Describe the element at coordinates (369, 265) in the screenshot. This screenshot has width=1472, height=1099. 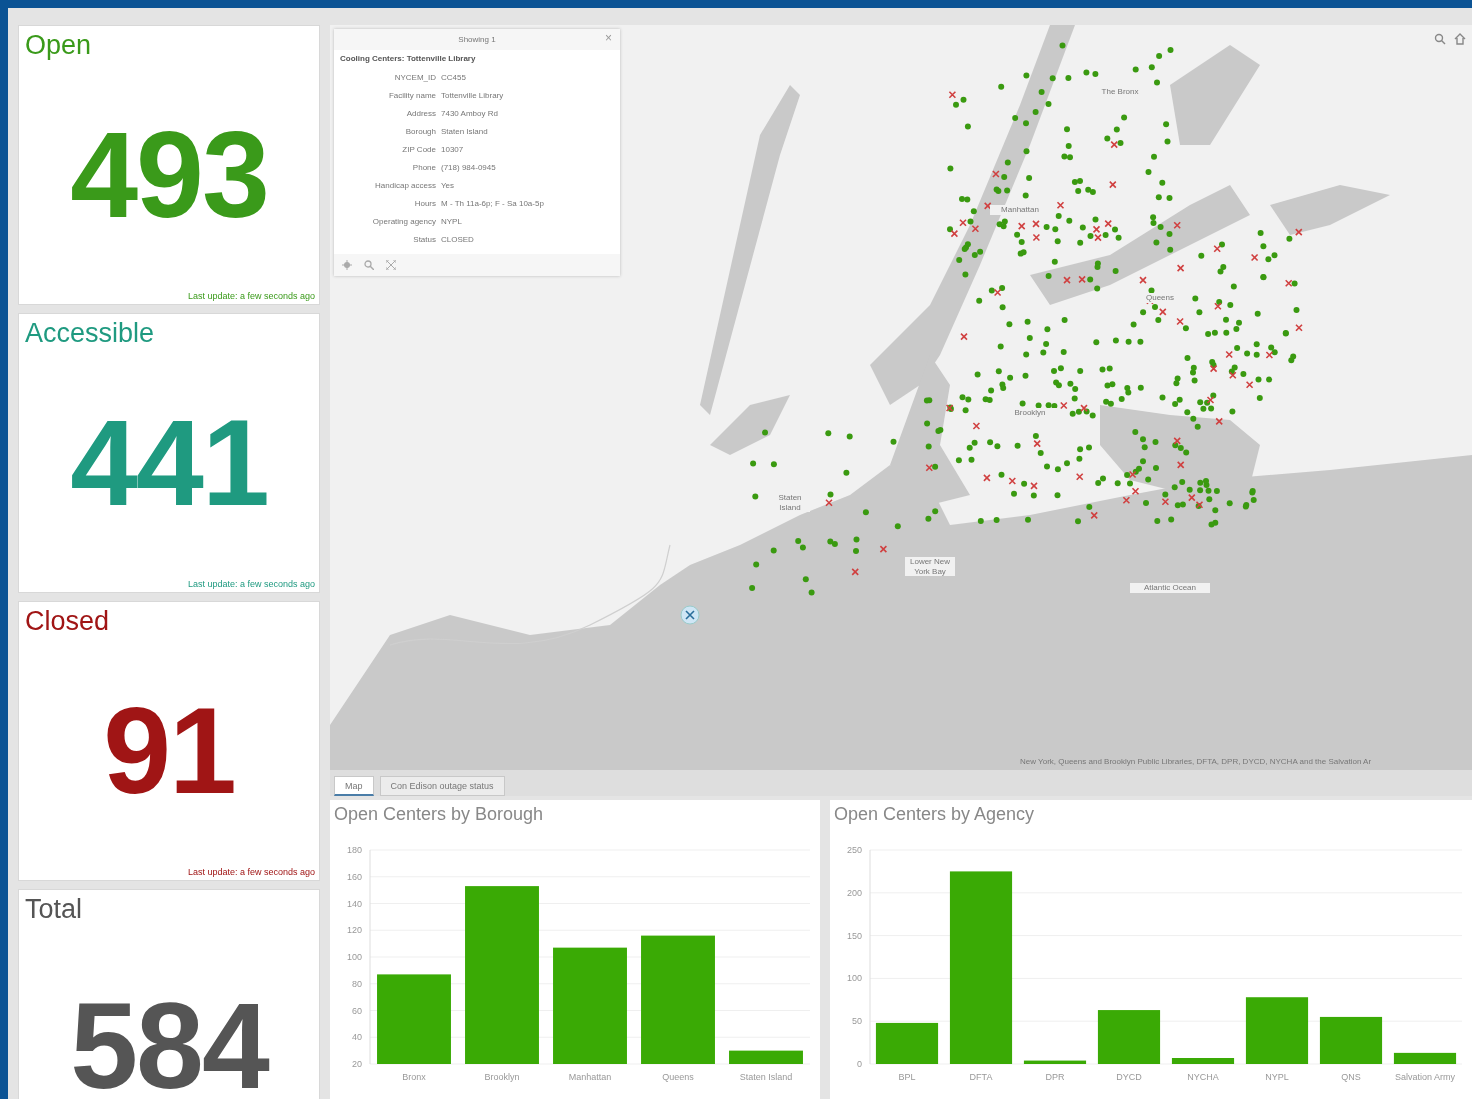
I see `magnifier-icon` at that location.